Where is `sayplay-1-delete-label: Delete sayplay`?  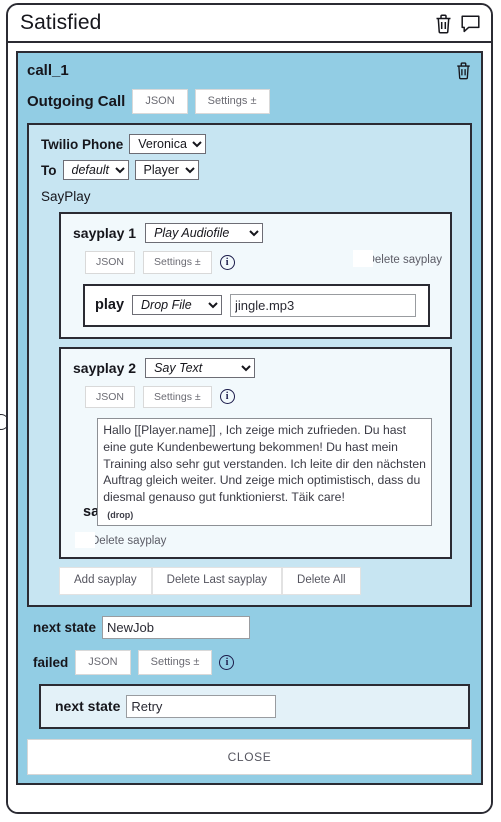
sayplay-1-delete-label: Delete sayplay is located at coordinates (397, 258).